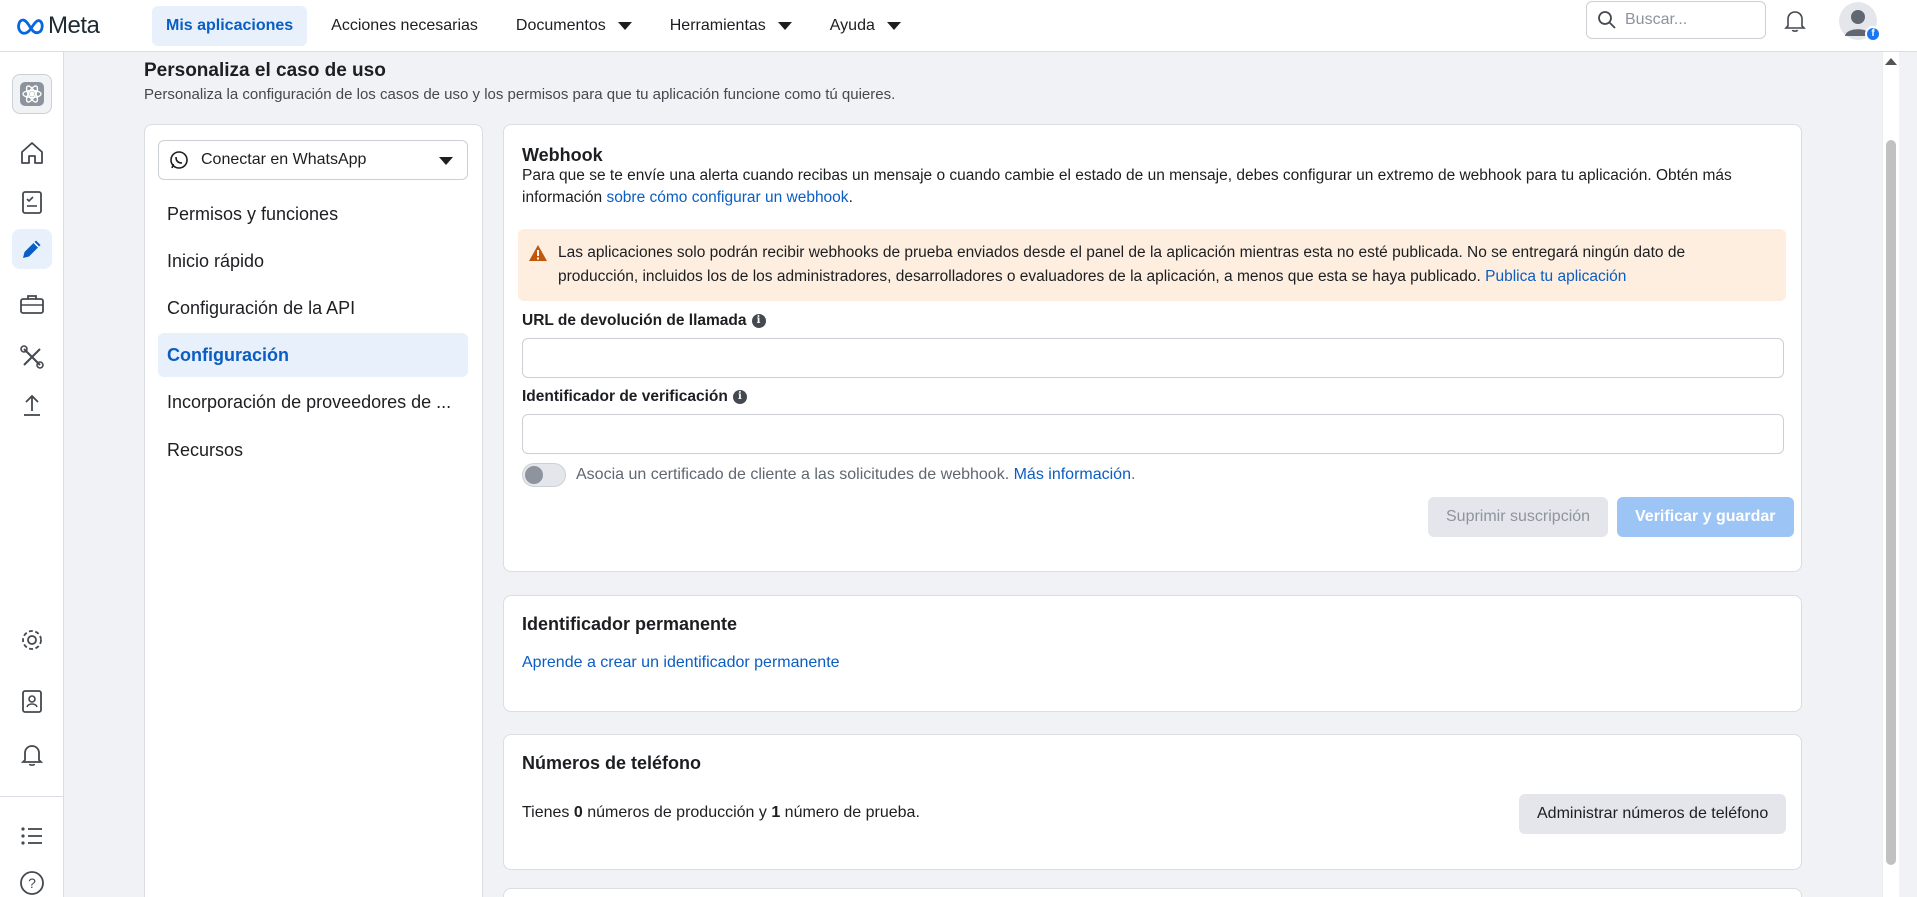 This screenshot has height=897, width=1917. Describe the element at coordinates (1072, 475) in the screenshot. I see `more-info-link: Más información` at that location.